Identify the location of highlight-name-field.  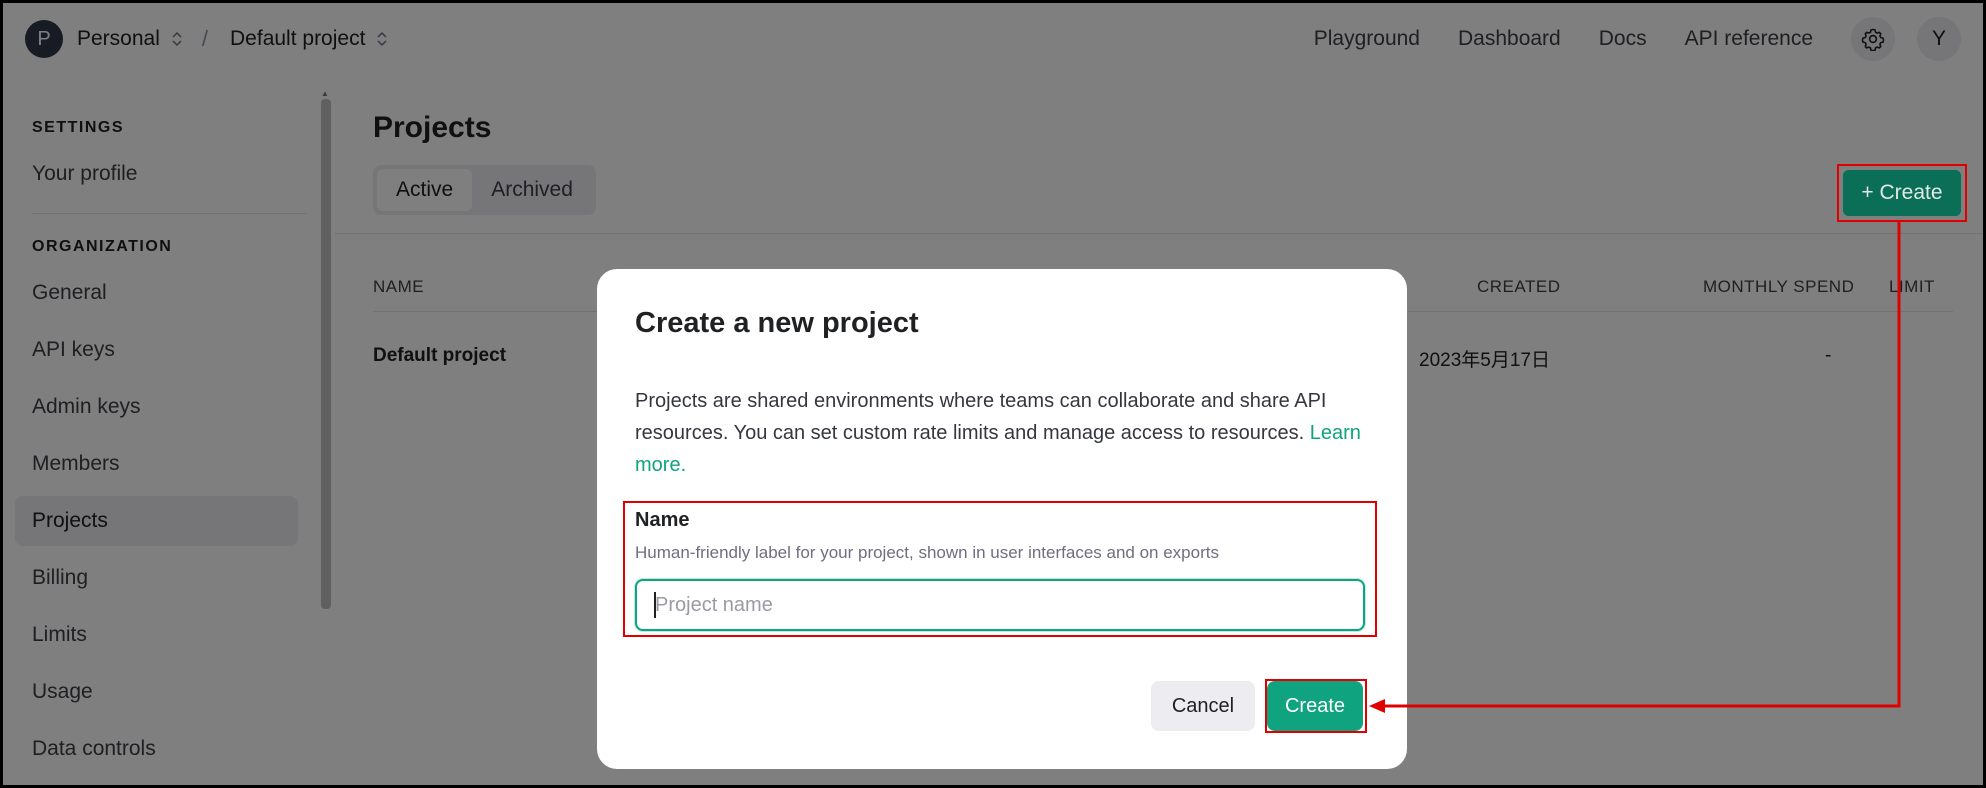
(1000, 569).